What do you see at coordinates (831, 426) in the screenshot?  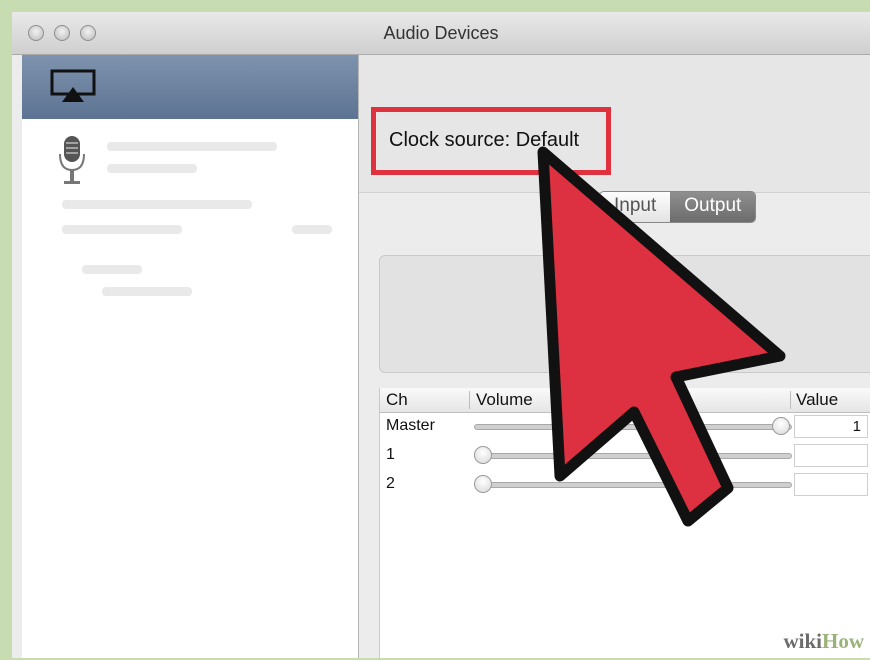 I see `volume-value-field: 1` at bounding box center [831, 426].